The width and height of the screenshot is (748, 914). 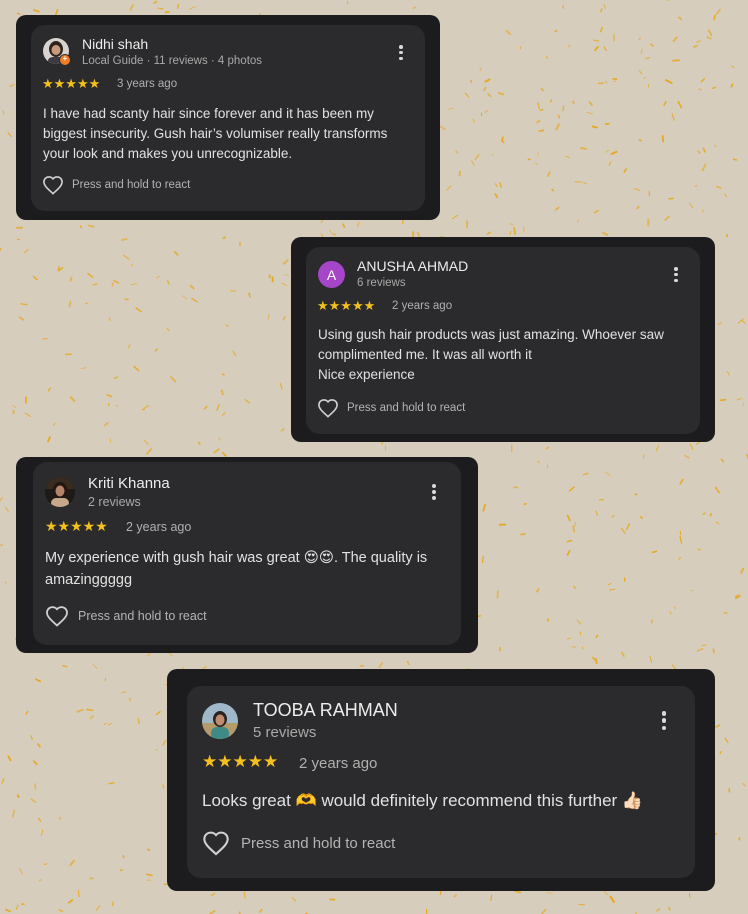 I want to click on reviewer-name: Nidhi shah, so click(x=115, y=44).